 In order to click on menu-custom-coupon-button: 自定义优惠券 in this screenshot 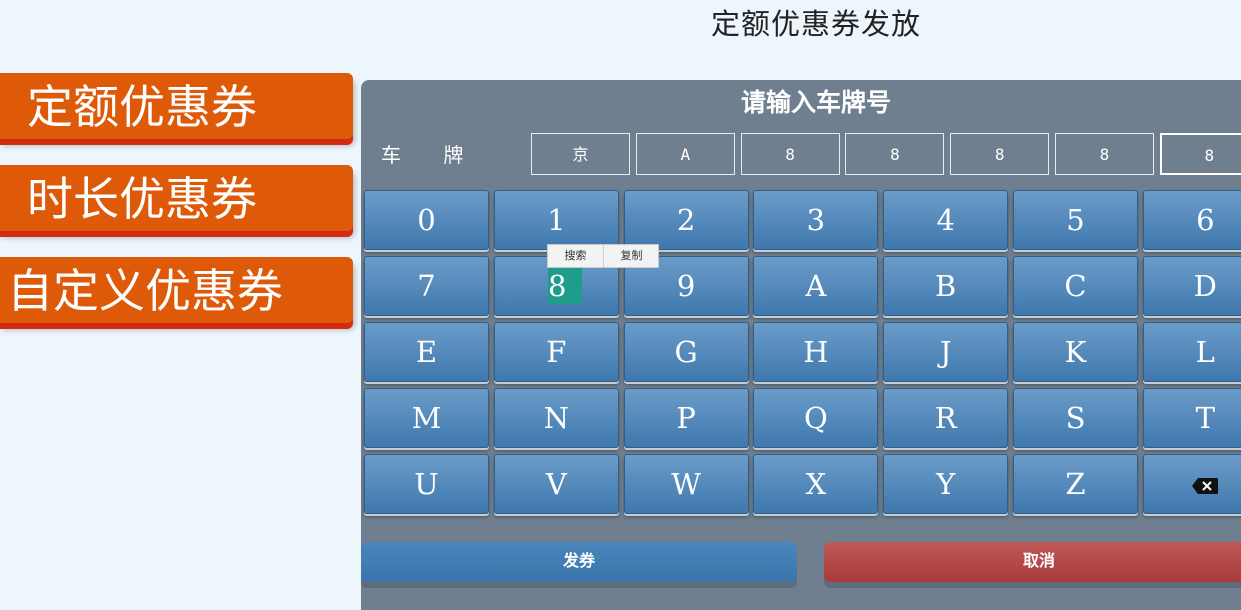, I will do `click(176, 290)`.